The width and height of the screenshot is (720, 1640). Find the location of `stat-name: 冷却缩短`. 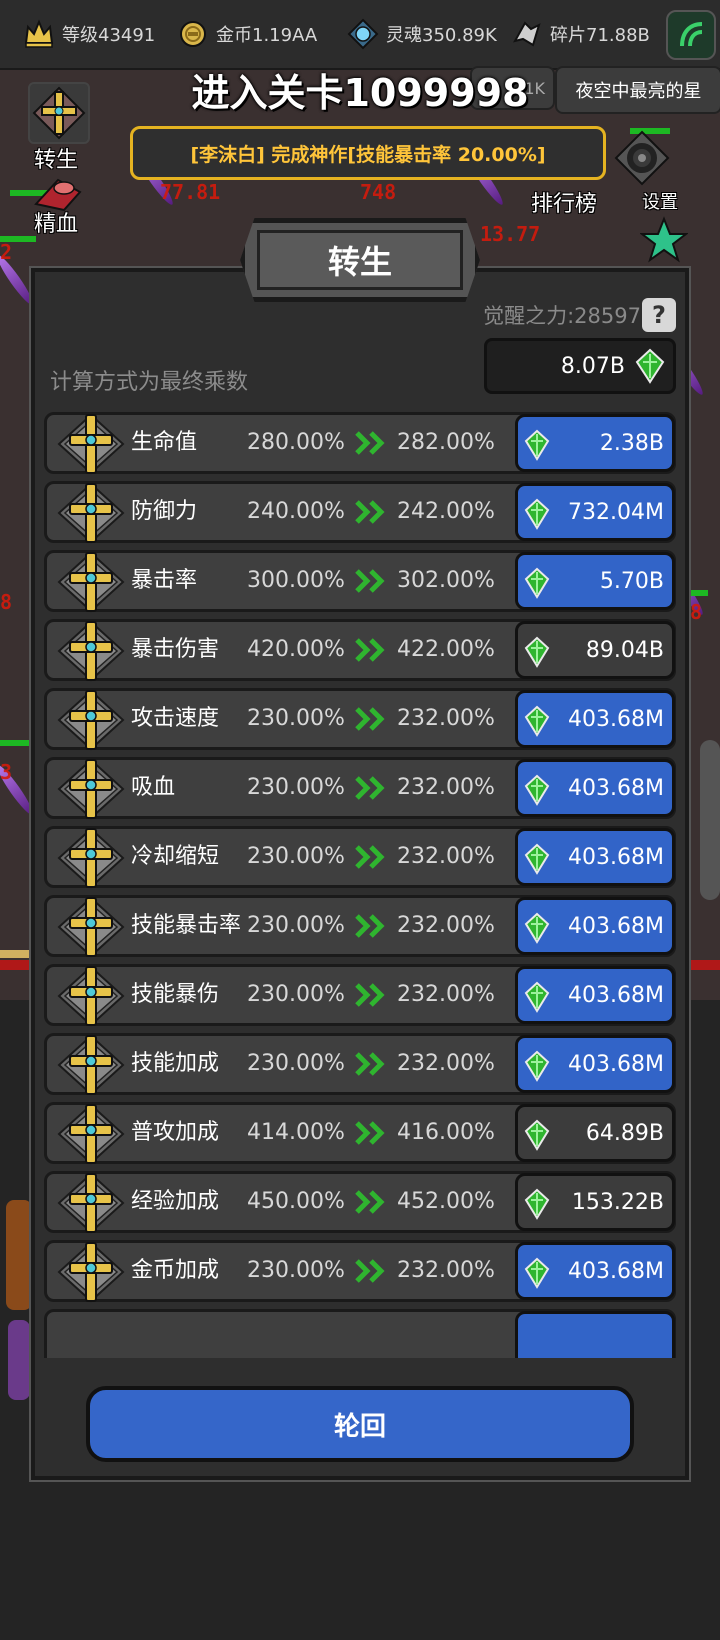

stat-name: 冷却缩短 is located at coordinates (175, 856).